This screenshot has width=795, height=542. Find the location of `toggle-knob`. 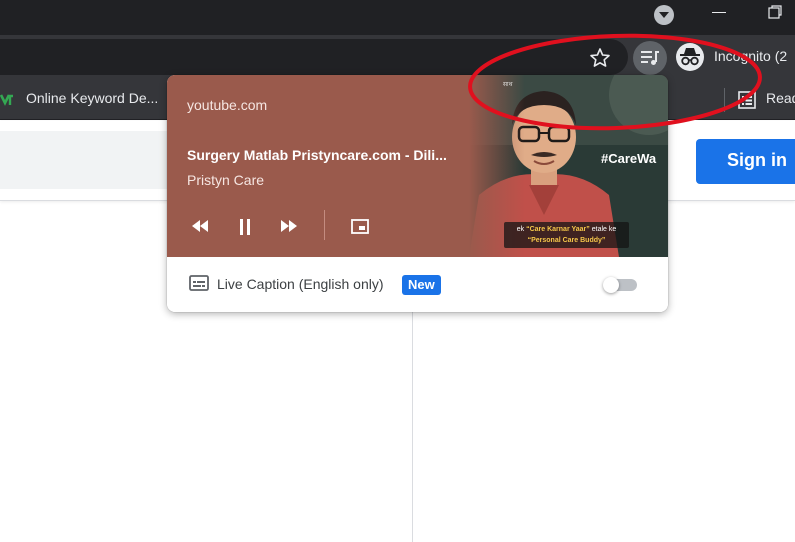

toggle-knob is located at coordinates (611, 285).